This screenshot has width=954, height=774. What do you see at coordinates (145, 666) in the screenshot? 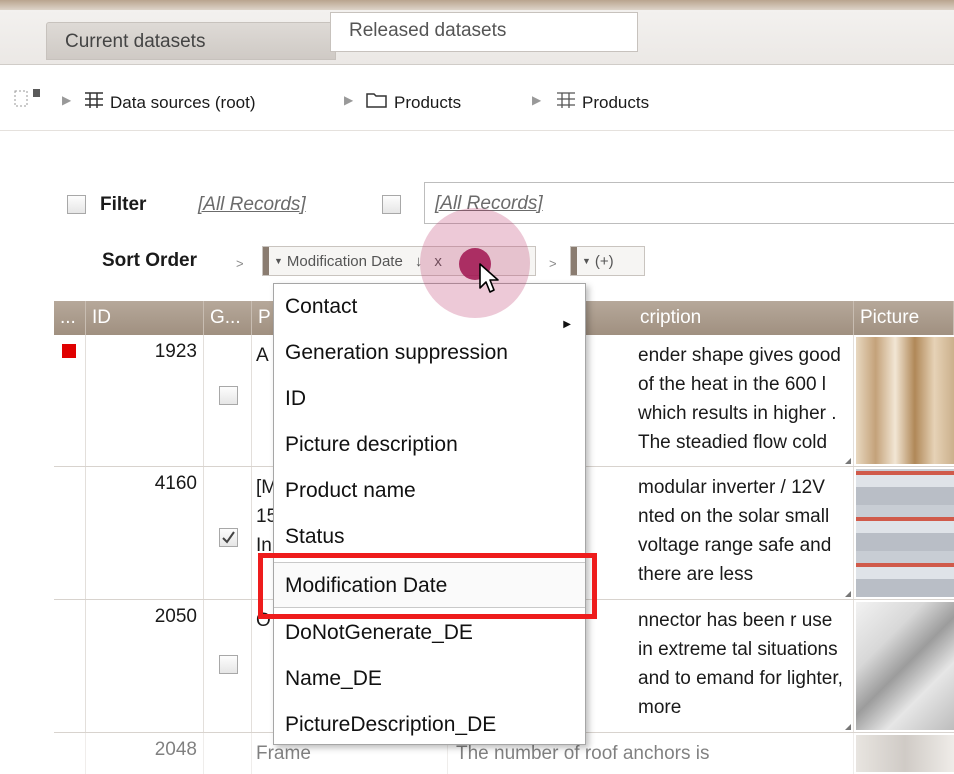
I see `id-cell: 2050` at bounding box center [145, 666].